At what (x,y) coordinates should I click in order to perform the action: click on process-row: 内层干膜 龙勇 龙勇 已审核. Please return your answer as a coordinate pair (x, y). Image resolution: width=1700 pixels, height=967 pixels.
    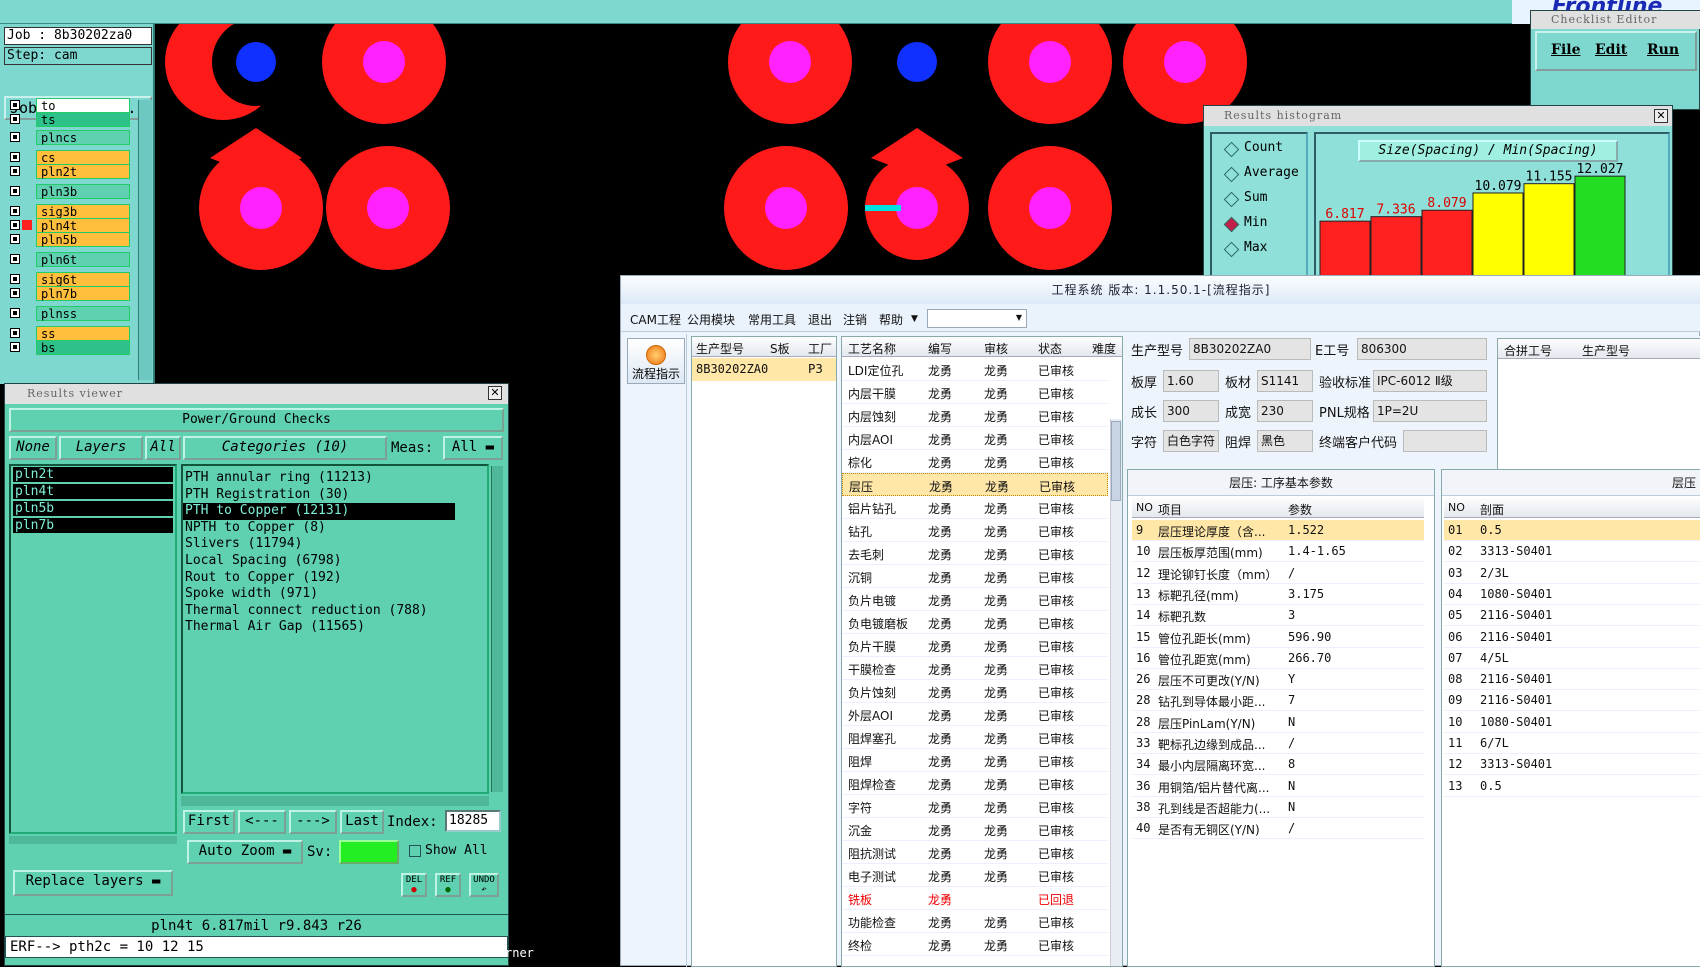
    Looking at the image, I should click on (975, 392).